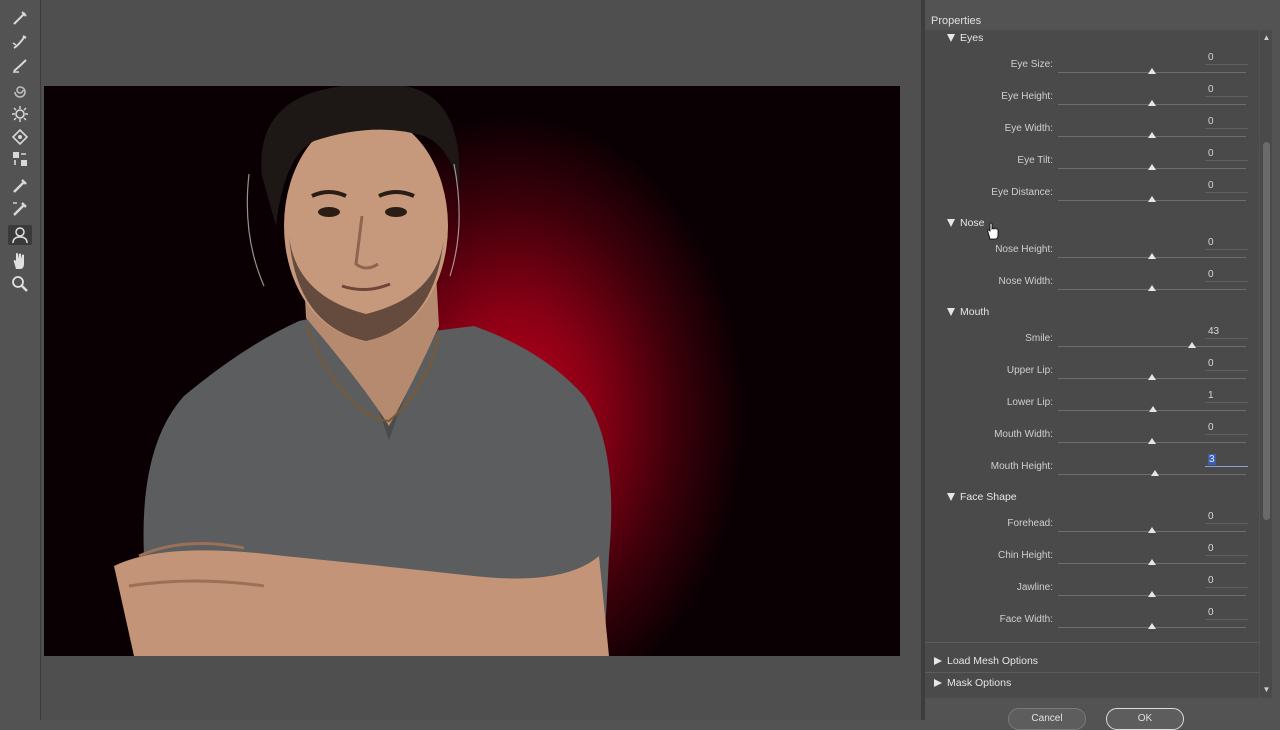 This screenshot has height=730, width=1280. What do you see at coordinates (20, 284) in the screenshot?
I see `zoom-tool-icon` at bounding box center [20, 284].